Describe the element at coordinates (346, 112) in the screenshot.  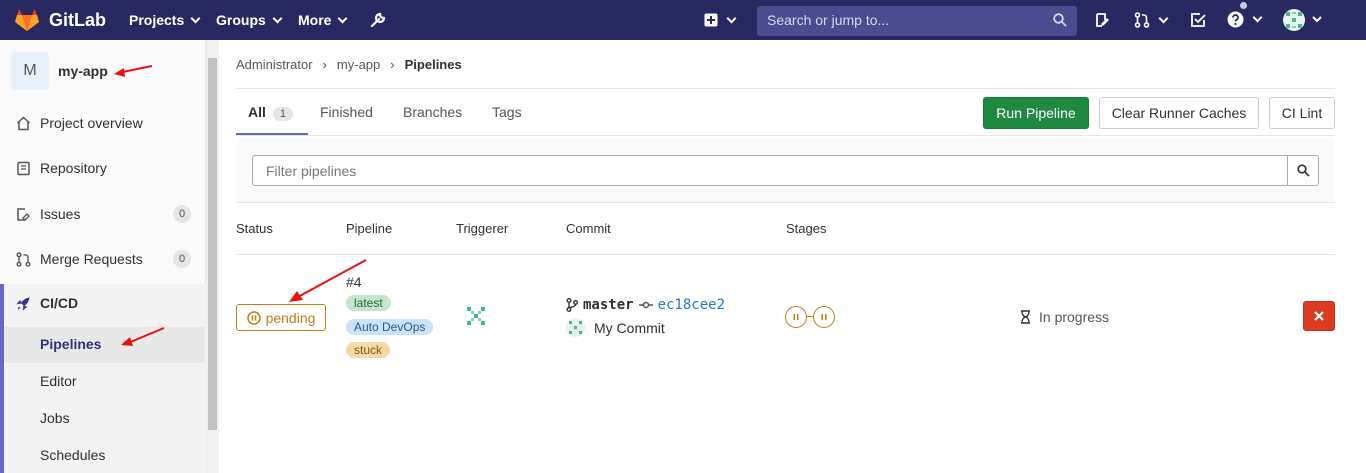
I see `tab-finished: Finished` at that location.